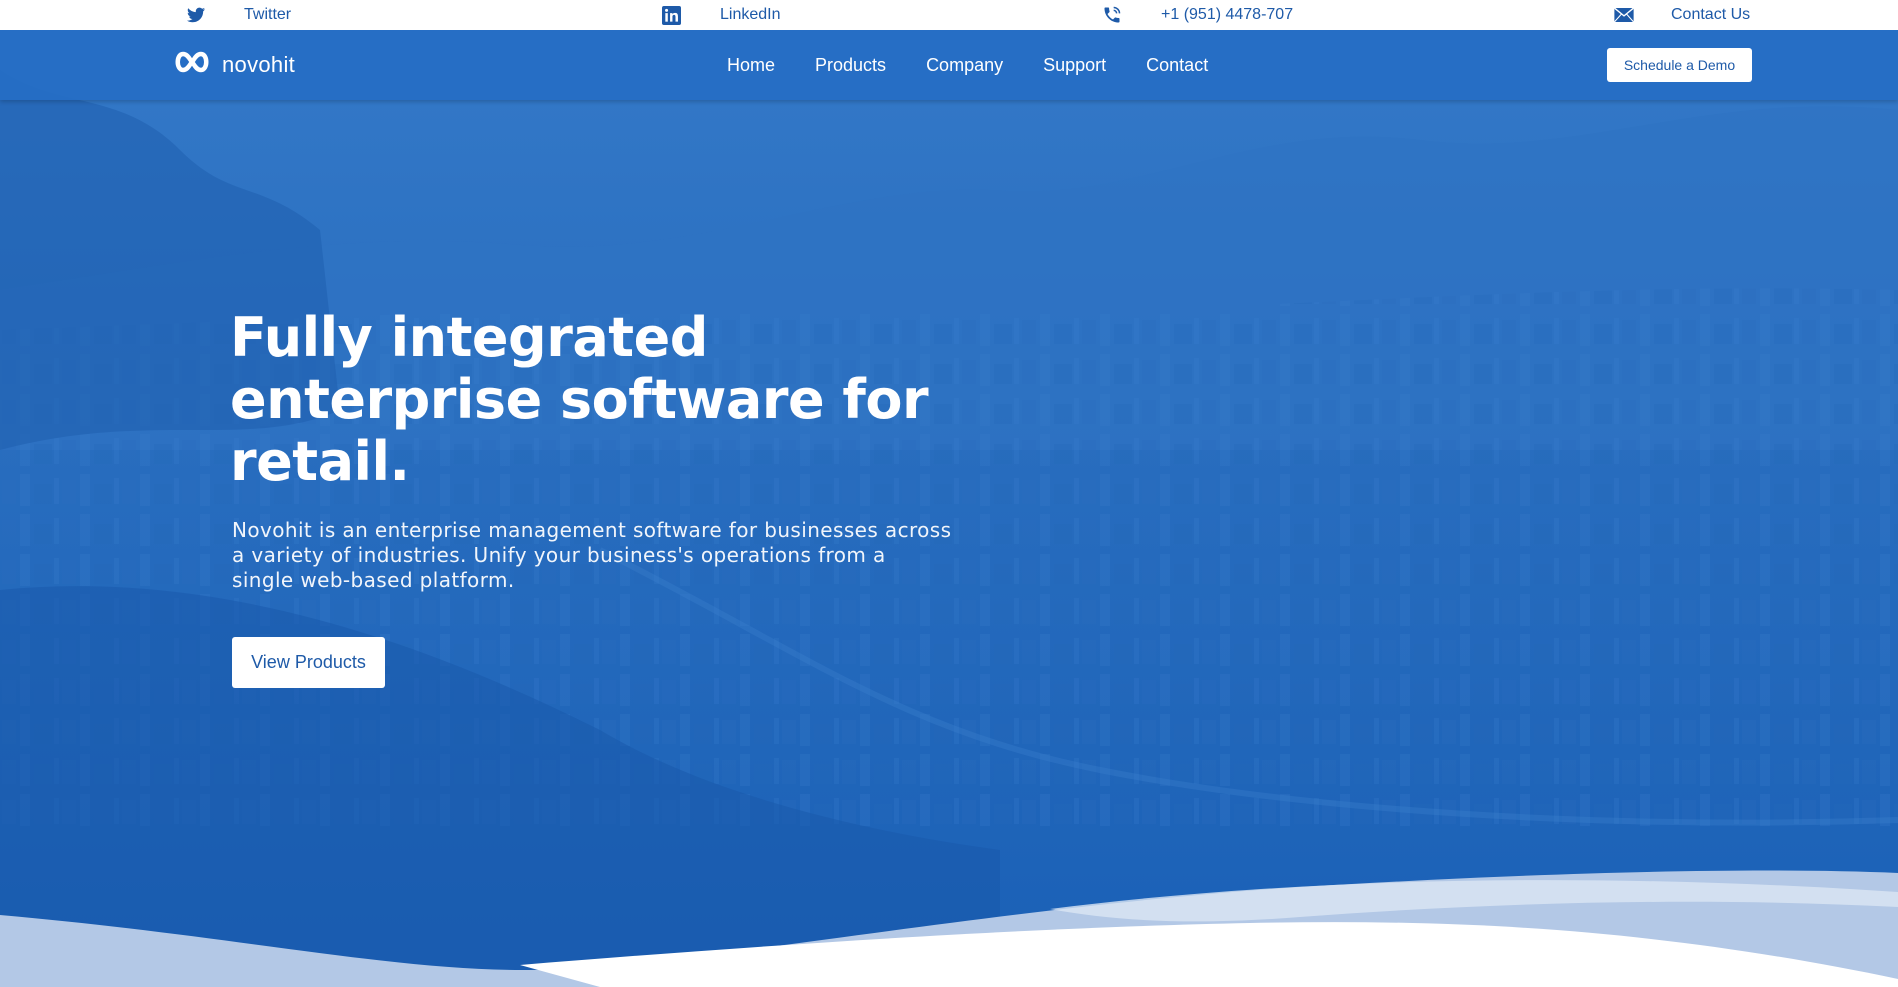 Image resolution: width=1898 pixels, height=987 pixels. Describe the element at coordinates (308, 662) in the screenshot. I see `view-products-button: View Products` at that location.